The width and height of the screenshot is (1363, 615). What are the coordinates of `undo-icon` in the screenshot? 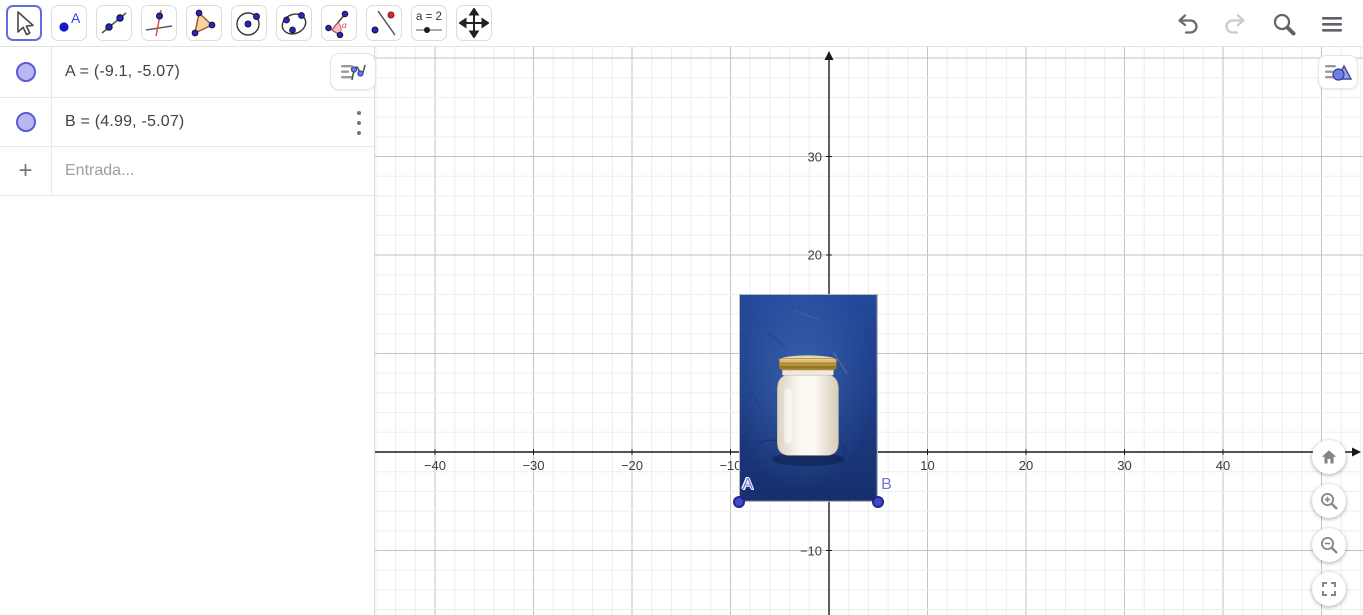 It's located at (1188, 24).